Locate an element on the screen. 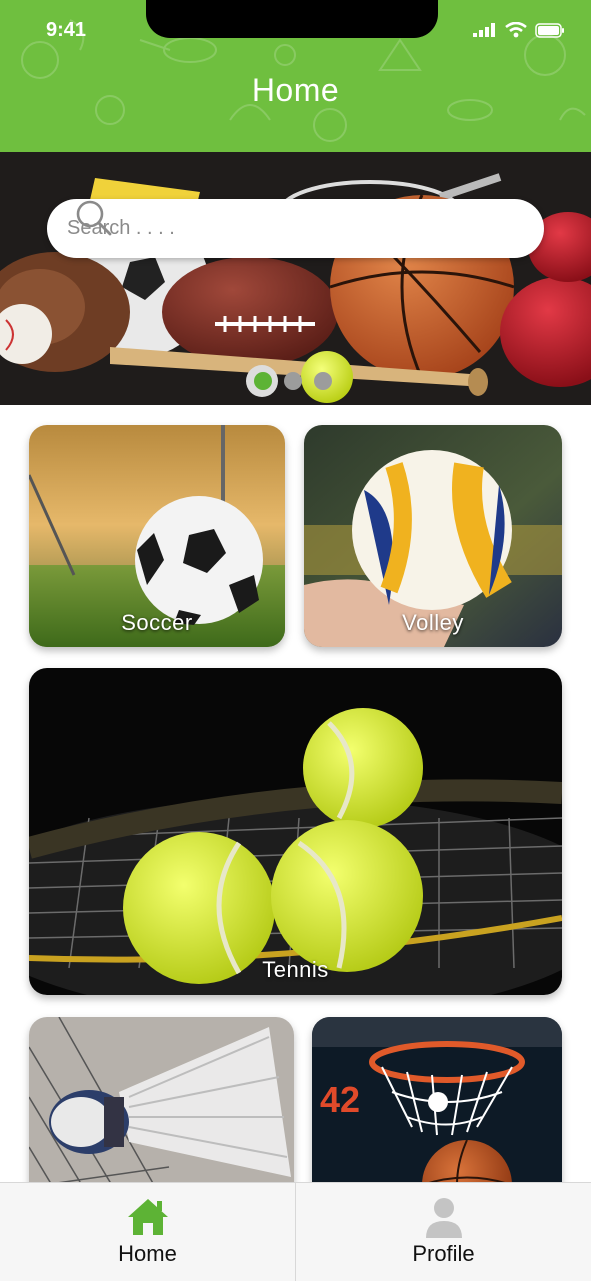 This screenshot has width=591, height=1281. category-label: Volley is located at coordinates (433, 622).